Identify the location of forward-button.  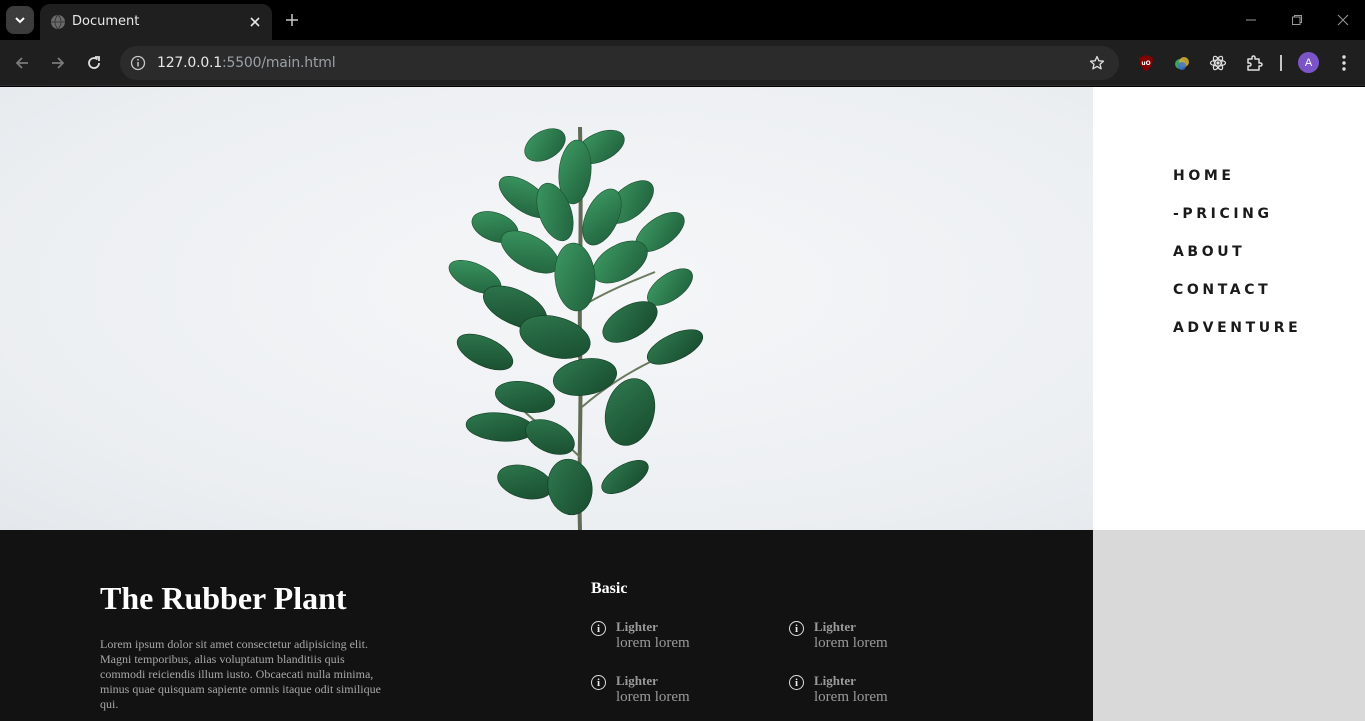
(58, 63).